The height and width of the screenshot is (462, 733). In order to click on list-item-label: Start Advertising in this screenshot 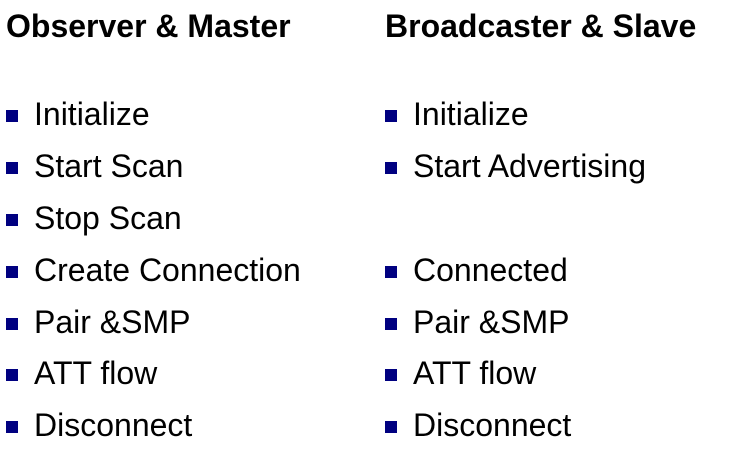, I will do `click(529, 166)`.